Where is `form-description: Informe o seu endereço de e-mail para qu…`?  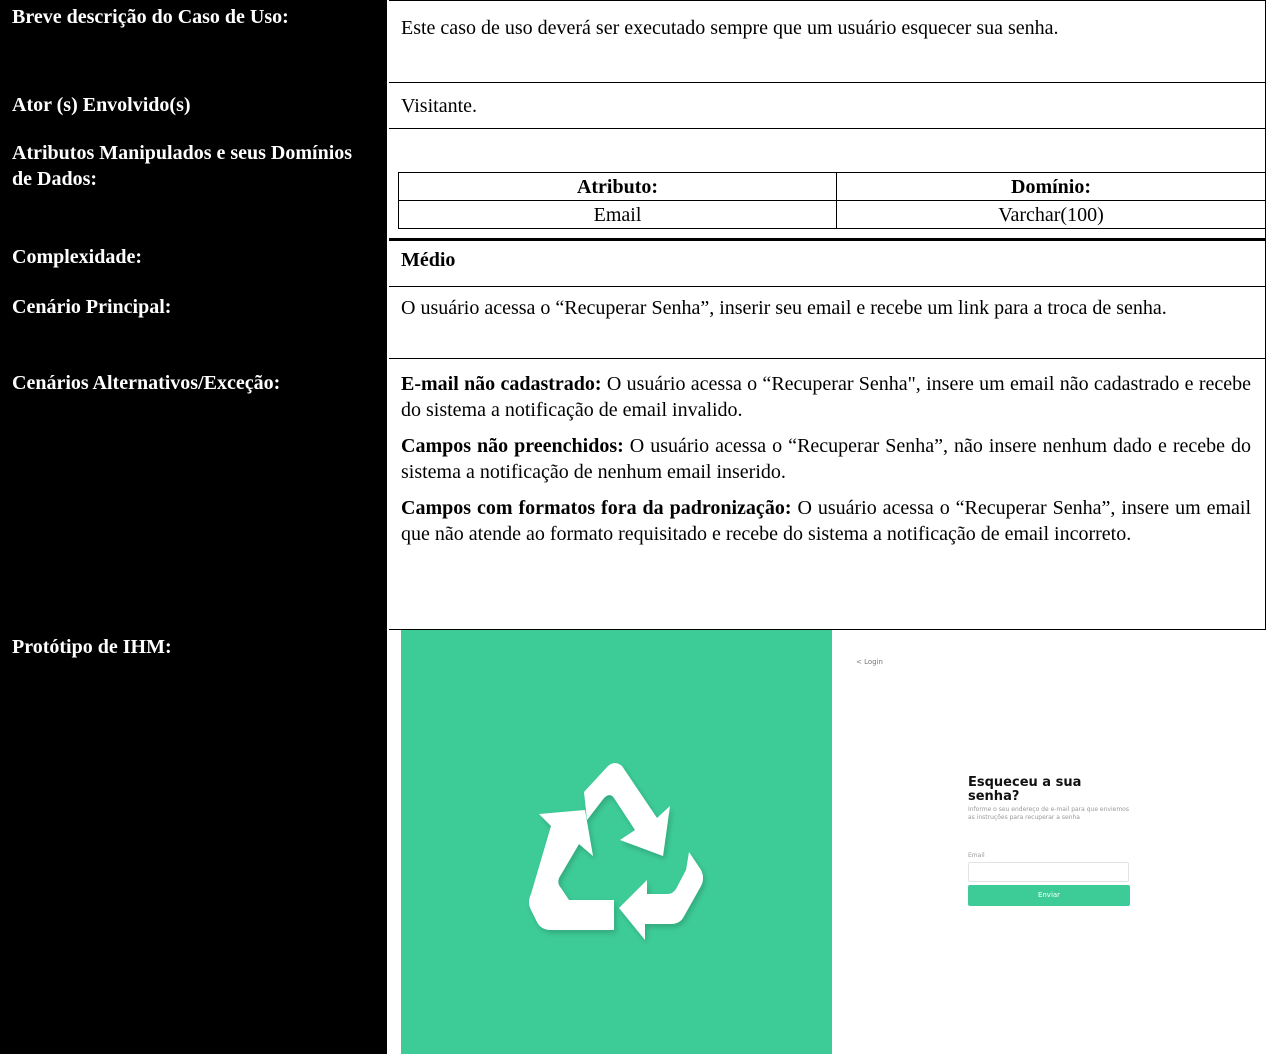 form-description: Informe o seu endereço de e-mail para qu… is located at coordinates (1048, 813).